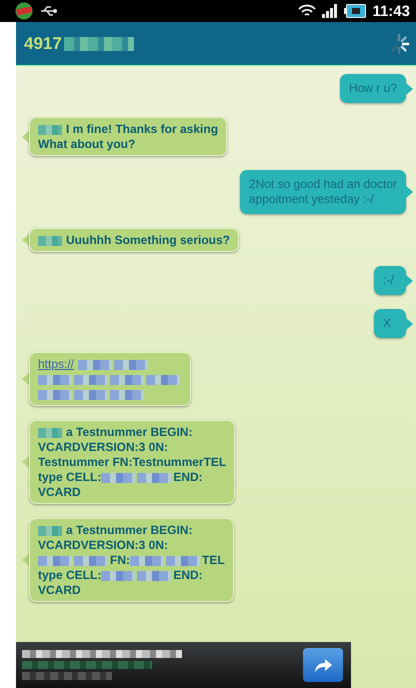  What do you see at coordinates (213, 560) in the screenshot?
I see `message-text: TEL` at bounding box center [213, 560].